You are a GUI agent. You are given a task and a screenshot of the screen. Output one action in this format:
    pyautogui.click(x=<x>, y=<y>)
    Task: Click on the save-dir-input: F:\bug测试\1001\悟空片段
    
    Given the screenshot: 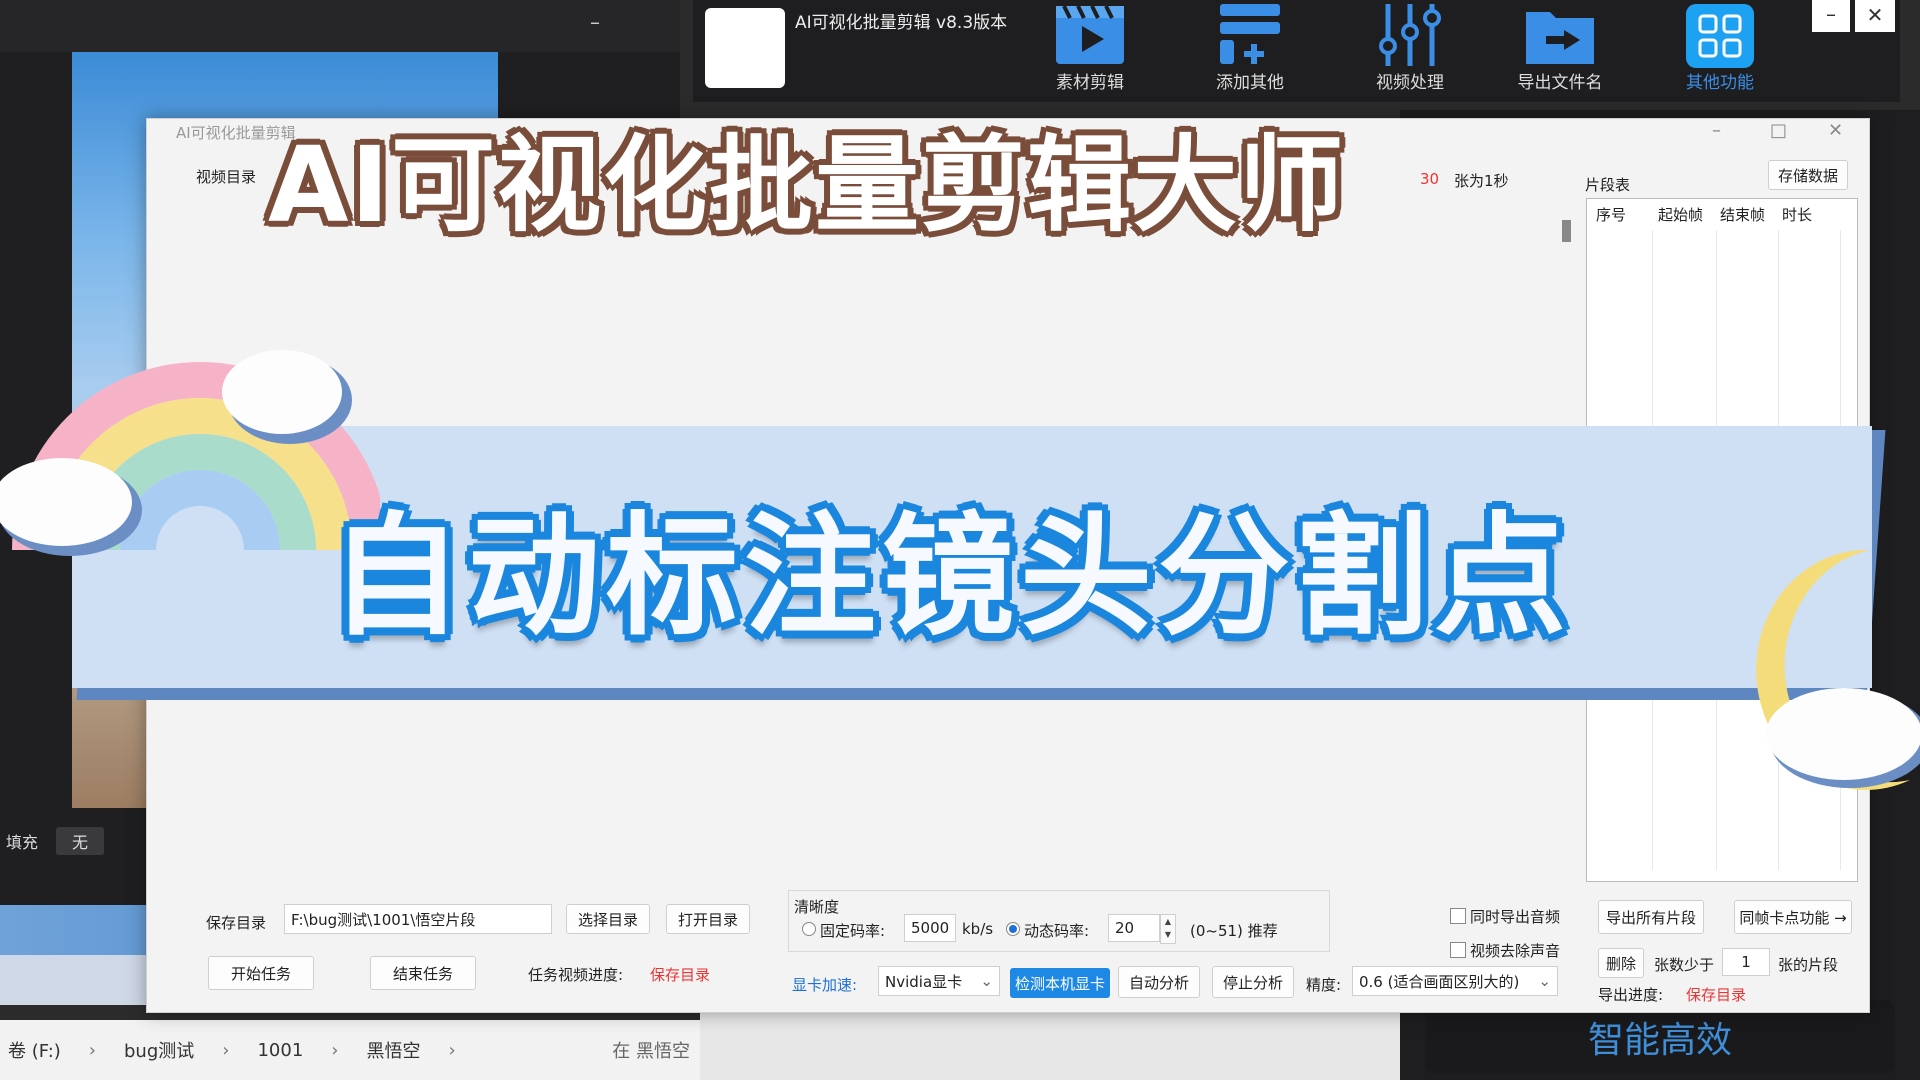 What is the action you would take?
    pyautogui.click(x=418, y=919)
    